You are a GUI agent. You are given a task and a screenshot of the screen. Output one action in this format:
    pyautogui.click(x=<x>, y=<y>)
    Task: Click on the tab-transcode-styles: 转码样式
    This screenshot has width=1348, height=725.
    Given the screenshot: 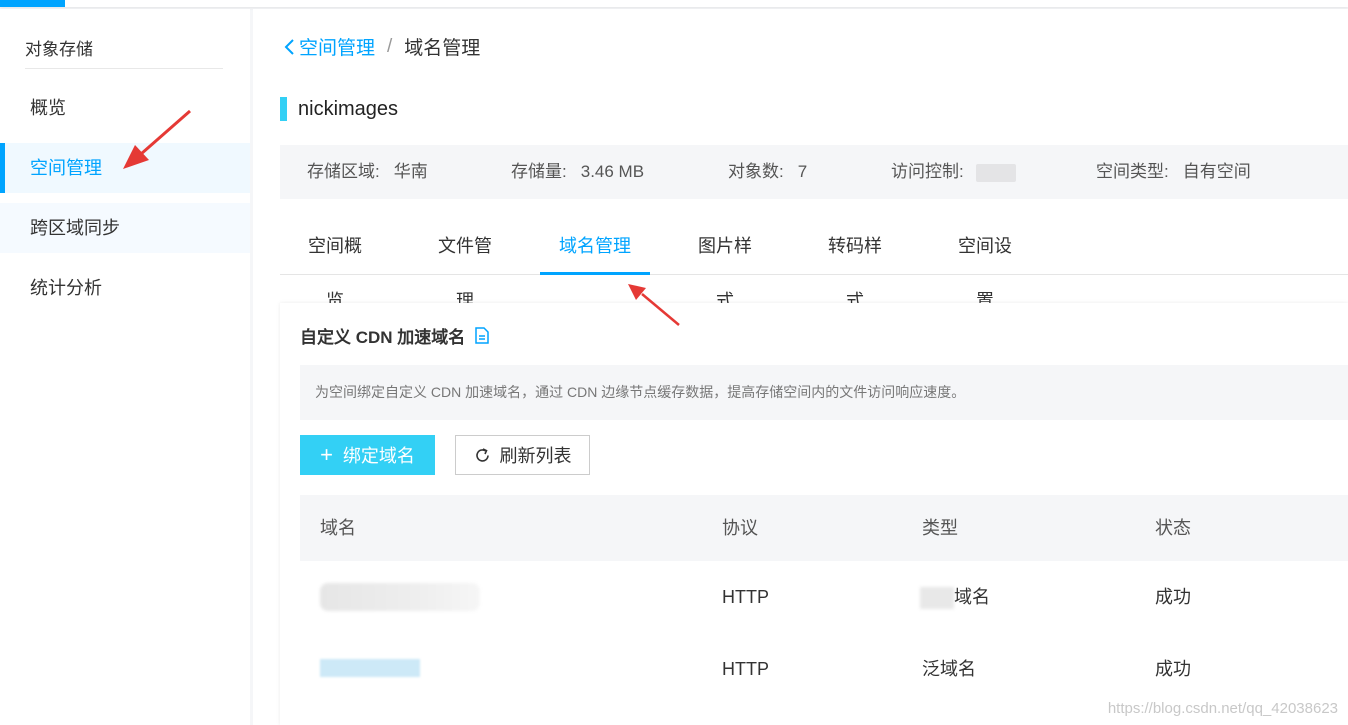 What is the action you would take?
    pyautogui.click(x=855, y=265)
    